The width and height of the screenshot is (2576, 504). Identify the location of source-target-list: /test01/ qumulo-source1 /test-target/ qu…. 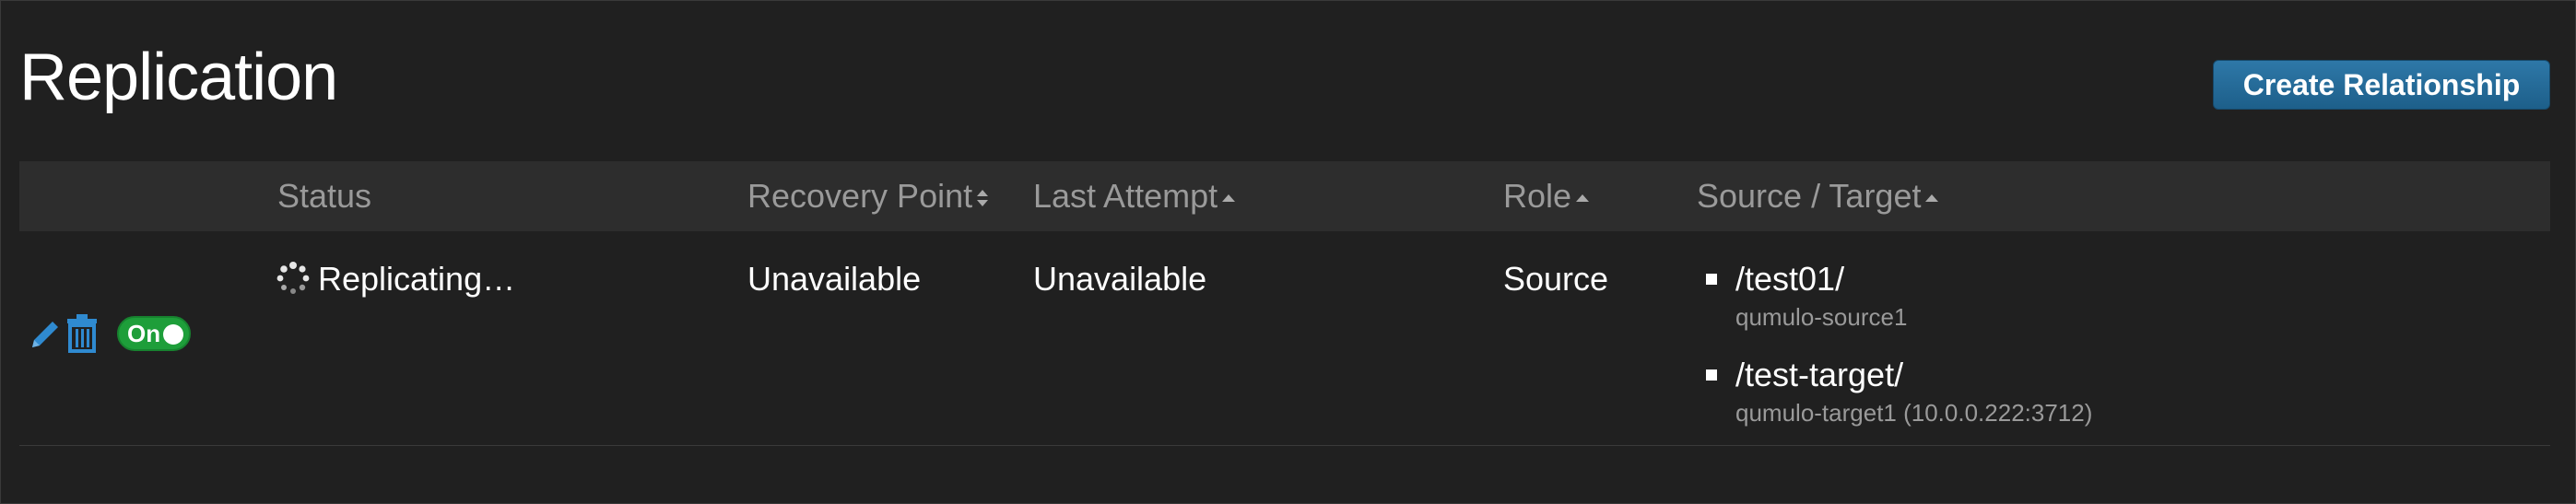
(1894, 355).